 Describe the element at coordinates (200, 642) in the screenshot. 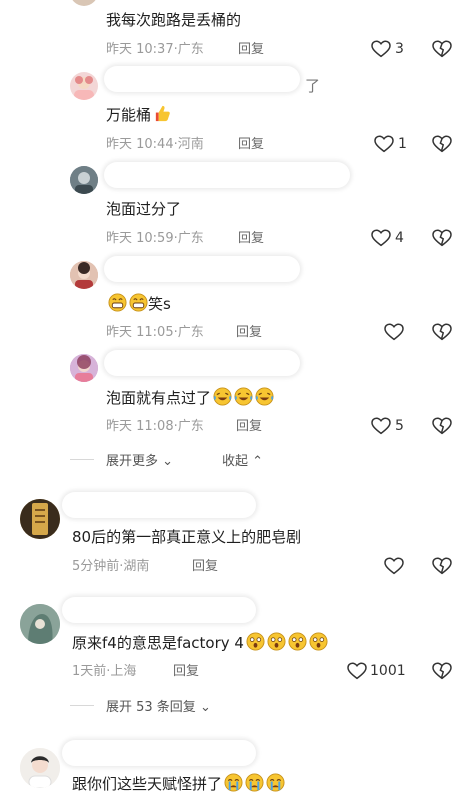

I see `comment-text: 原来f4的意思是factory 4` at that location.